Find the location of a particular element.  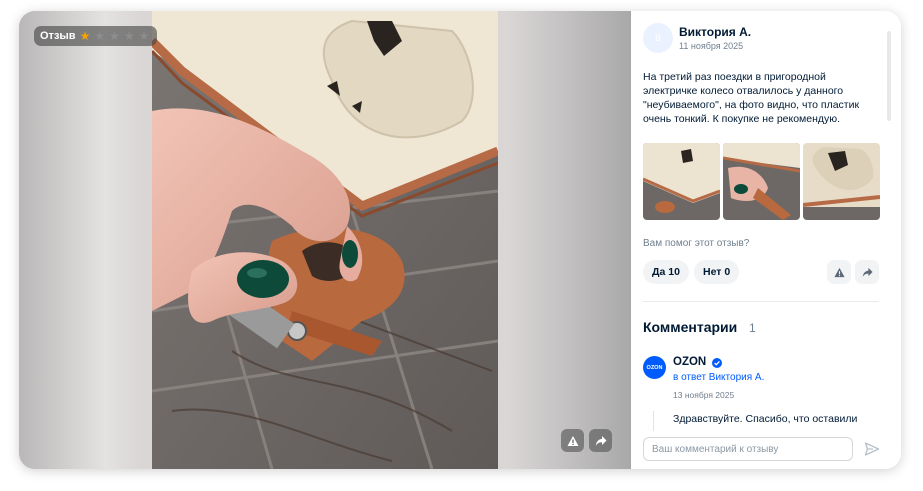

share-review-button is located at coordinates (867, 272).